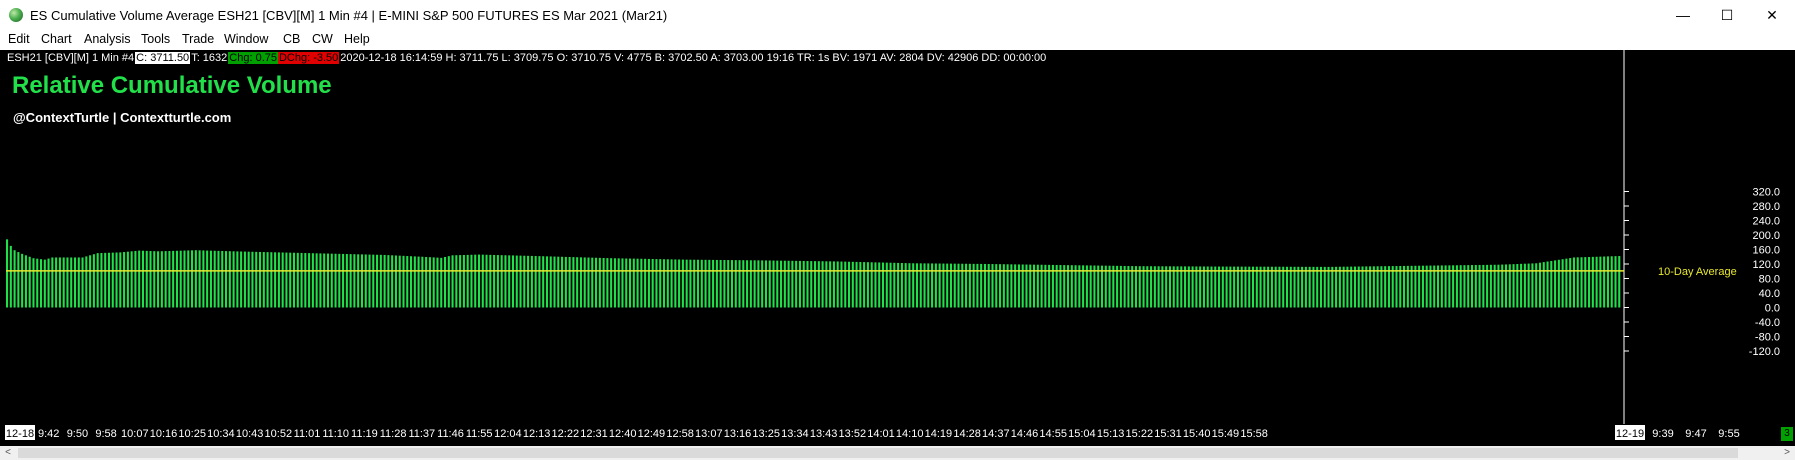 The height and width of the screenshot is (460, 1795). I want to click on menu-tools: Tools, so click(155, 39).